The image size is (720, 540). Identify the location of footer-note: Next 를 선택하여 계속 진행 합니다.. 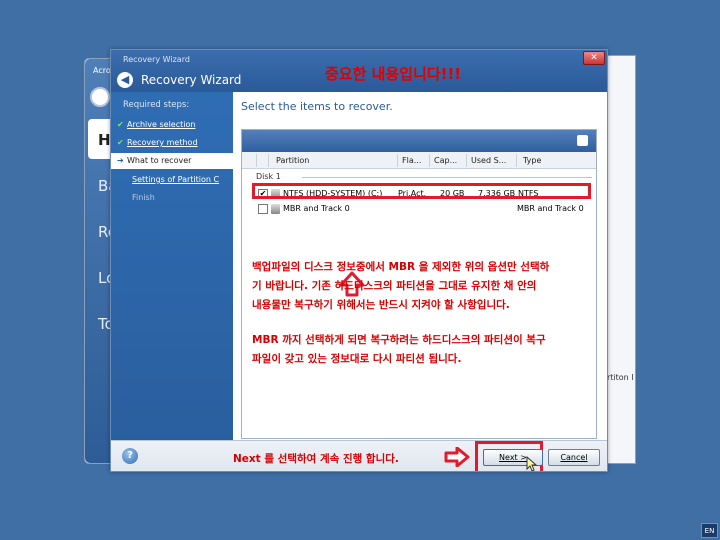
(316, 459).